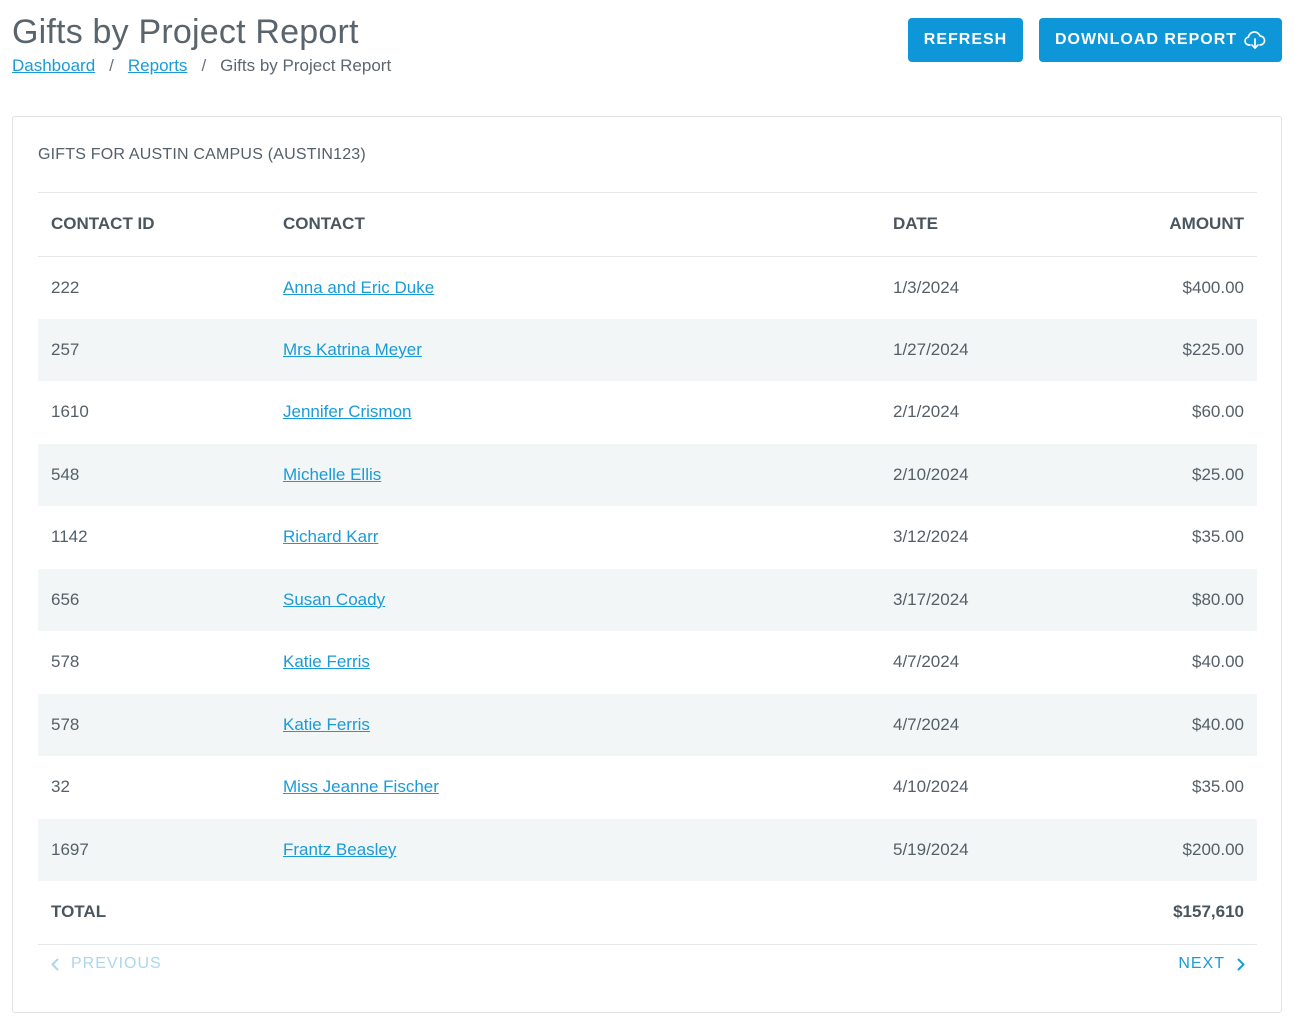 The width and height of the screenshot is (1295, 1024). I want to click on table-row: 656 Susan Coady 3/17/2024 $80.00, so click(647, 599).